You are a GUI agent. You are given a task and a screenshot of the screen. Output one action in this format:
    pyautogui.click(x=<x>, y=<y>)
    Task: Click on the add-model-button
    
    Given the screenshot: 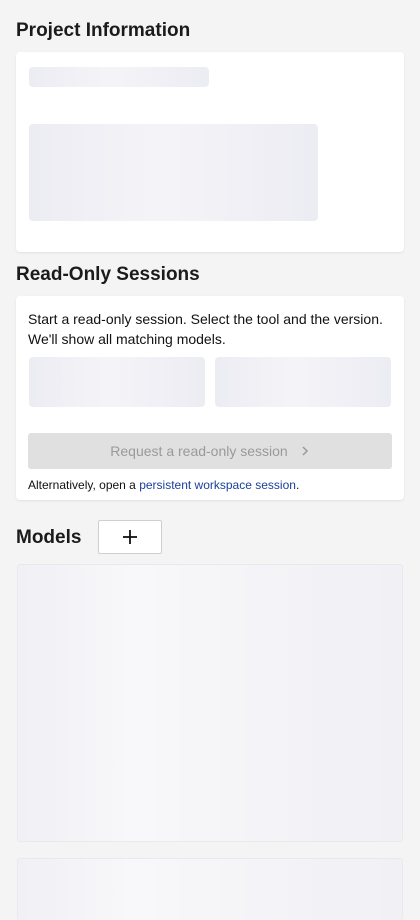 What is the action you would take?
    pyautogui.click(x=130, y=537)
    